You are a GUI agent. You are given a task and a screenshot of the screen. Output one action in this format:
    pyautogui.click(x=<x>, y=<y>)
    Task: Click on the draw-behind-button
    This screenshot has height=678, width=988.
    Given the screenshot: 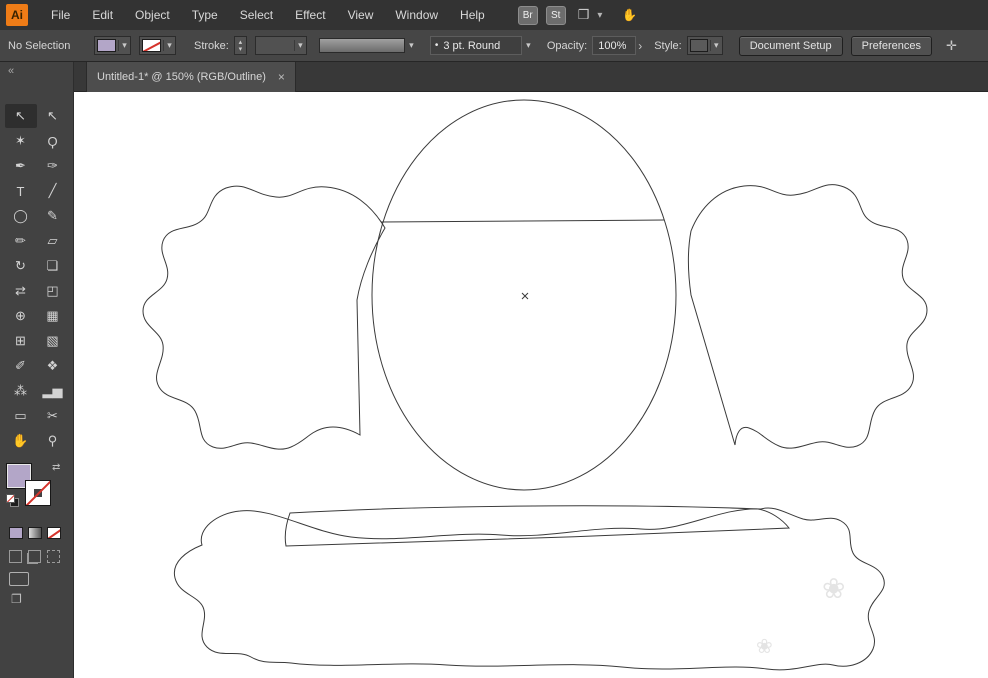 What is the action you would take?
    pyautogui.click(x=34, y=556)
    